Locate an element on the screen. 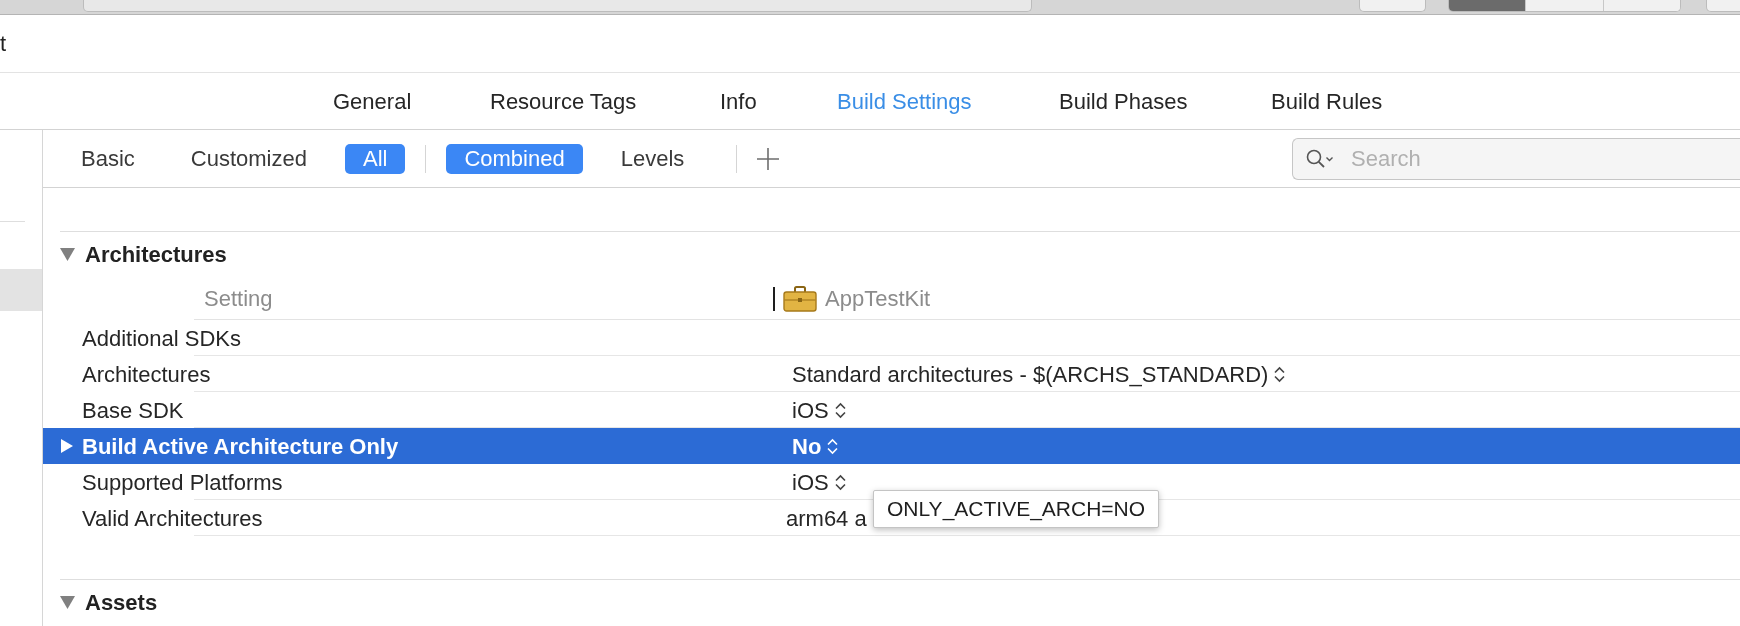 The height and width of the screenshot is (626, 1740). filter-button: All is located at coordinates (375, 158).